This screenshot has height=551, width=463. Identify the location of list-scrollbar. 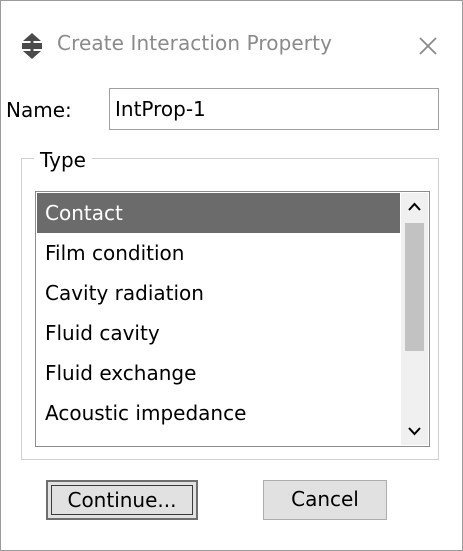
(414, 319).